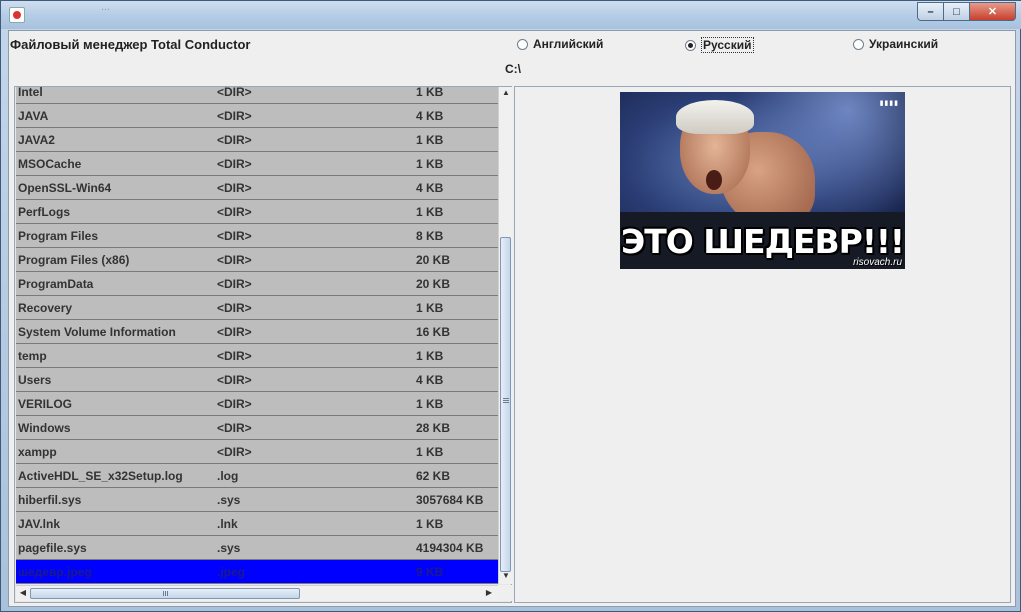 The height and width of the screenshot is (612, 1021). I want to click on horizontal-scrollbar: ◀ ▶, so click(257, 593).